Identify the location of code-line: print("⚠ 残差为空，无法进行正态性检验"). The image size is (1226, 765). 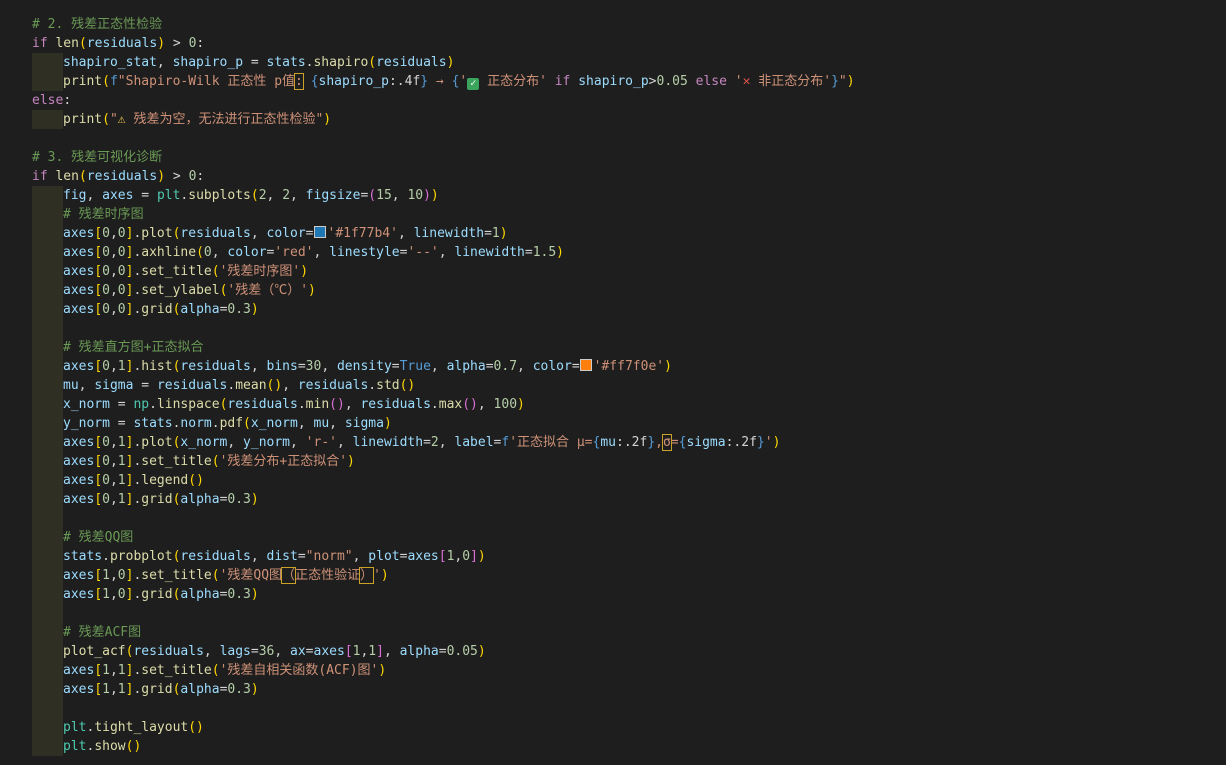
(197, 119).